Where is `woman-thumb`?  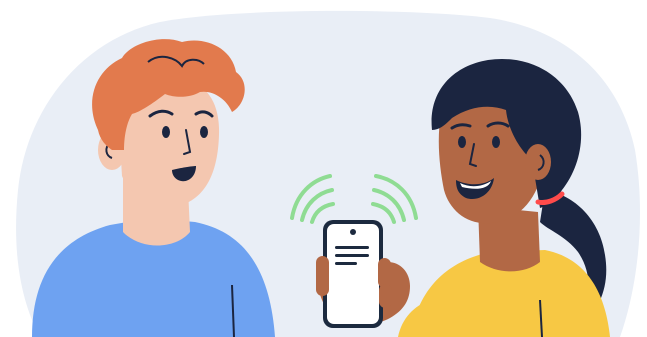
woman-thumb is located at coordinates (322, 276).